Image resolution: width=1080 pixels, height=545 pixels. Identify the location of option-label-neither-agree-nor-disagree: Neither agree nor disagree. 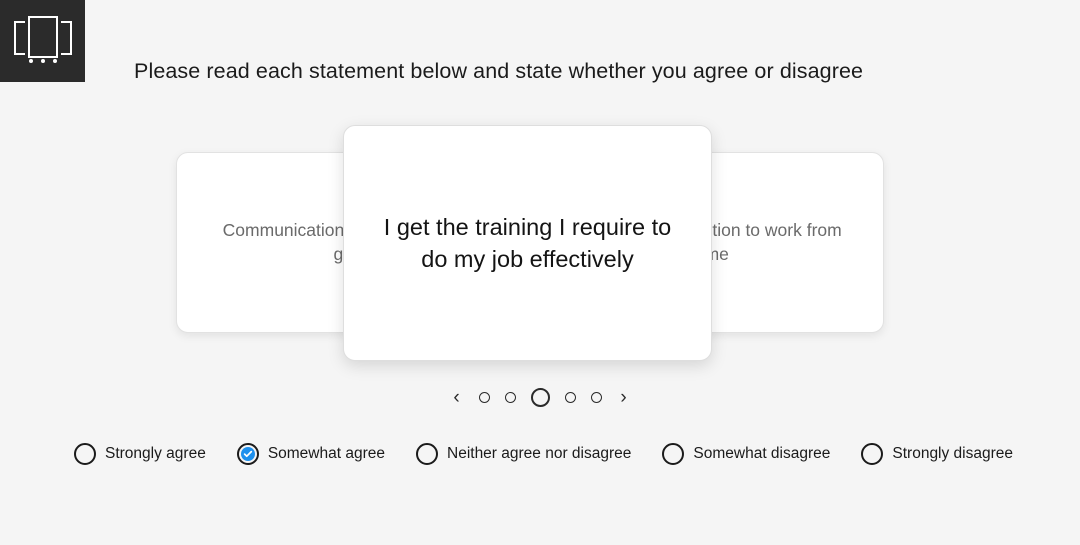
(539, 453).